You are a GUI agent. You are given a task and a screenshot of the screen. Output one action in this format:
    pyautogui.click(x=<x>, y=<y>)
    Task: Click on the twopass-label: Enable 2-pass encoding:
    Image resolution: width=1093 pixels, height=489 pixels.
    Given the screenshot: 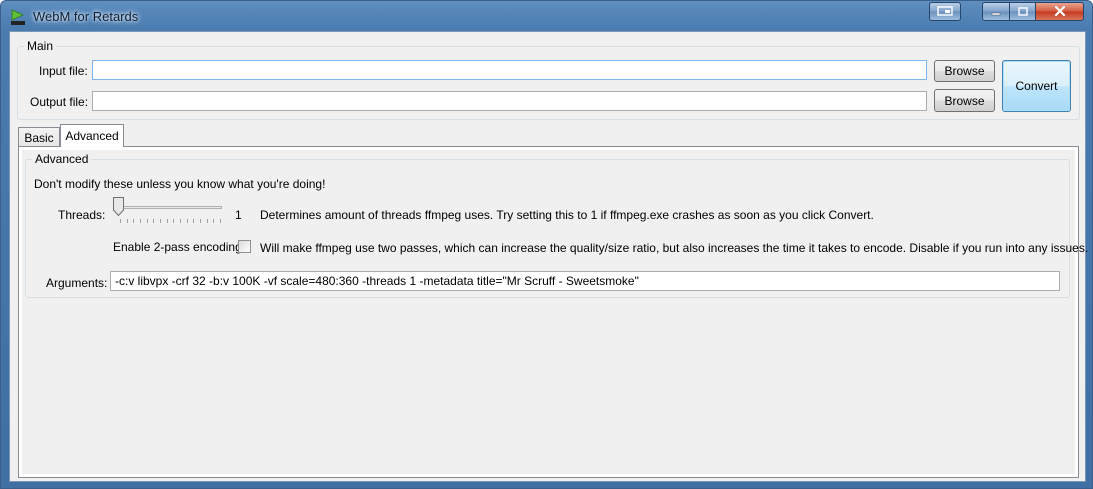 What is the action you would take?
    pyautogui.click(x=179, y=247)
    